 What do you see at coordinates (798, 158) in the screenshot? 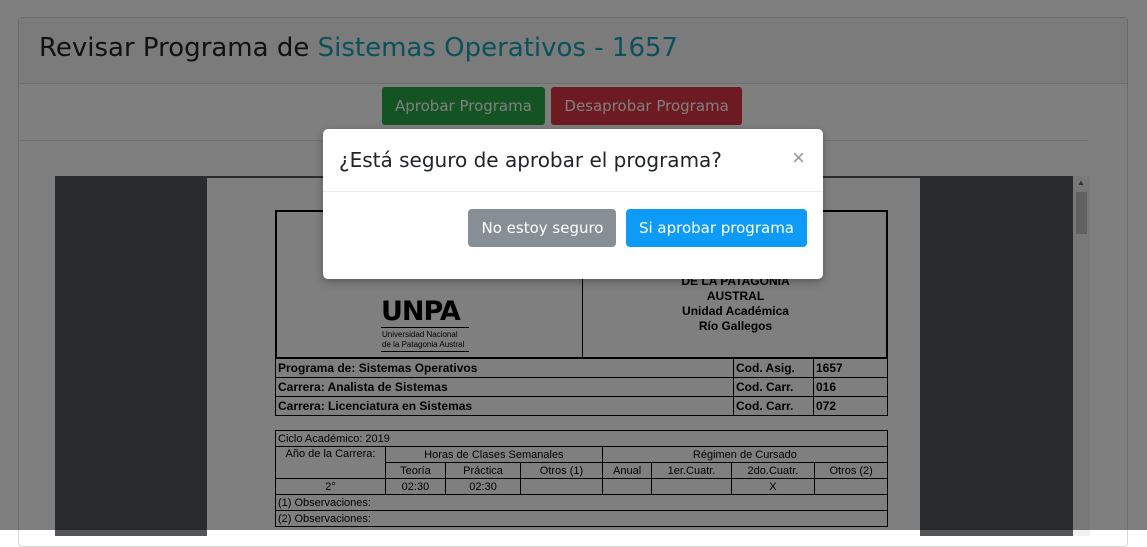
I see `close-icon: ×` at bounding box center [798, 158].